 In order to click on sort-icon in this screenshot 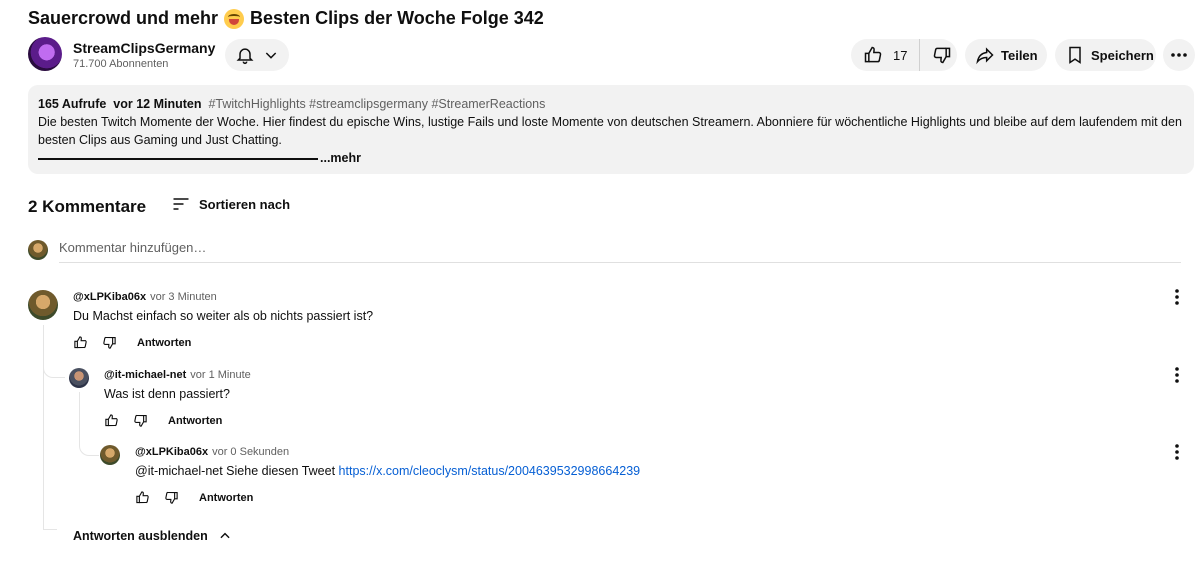, I will do `click(181, 204)`.